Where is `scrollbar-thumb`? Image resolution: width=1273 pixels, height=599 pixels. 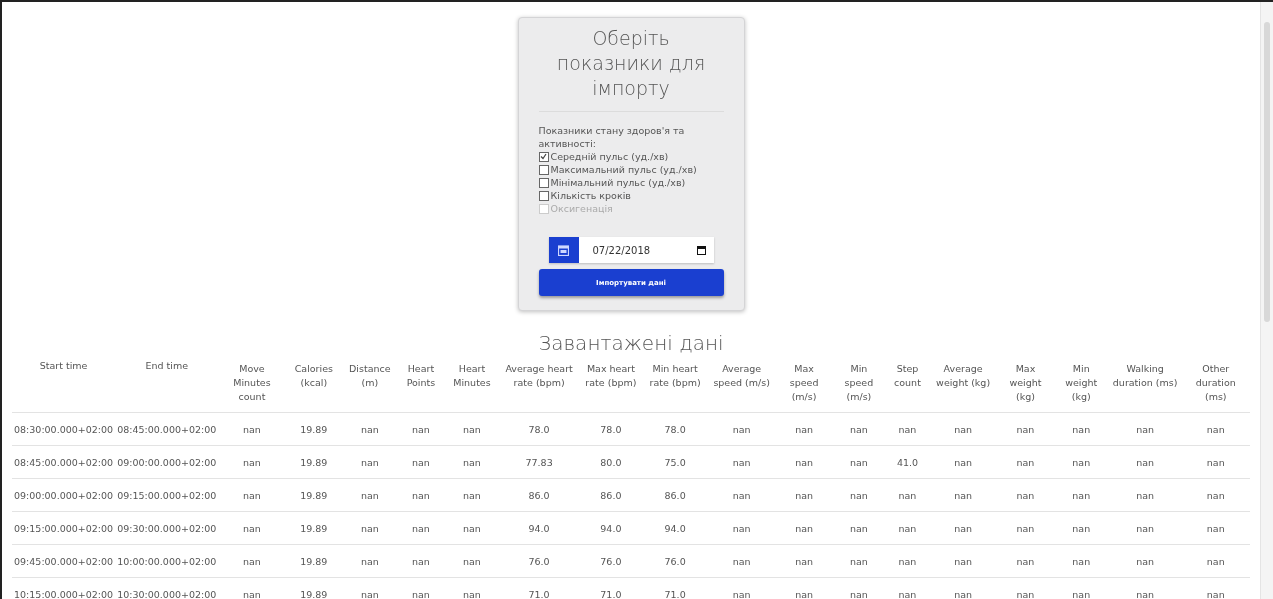 scrollbar-thumb is located at coordinates (1267, 172).